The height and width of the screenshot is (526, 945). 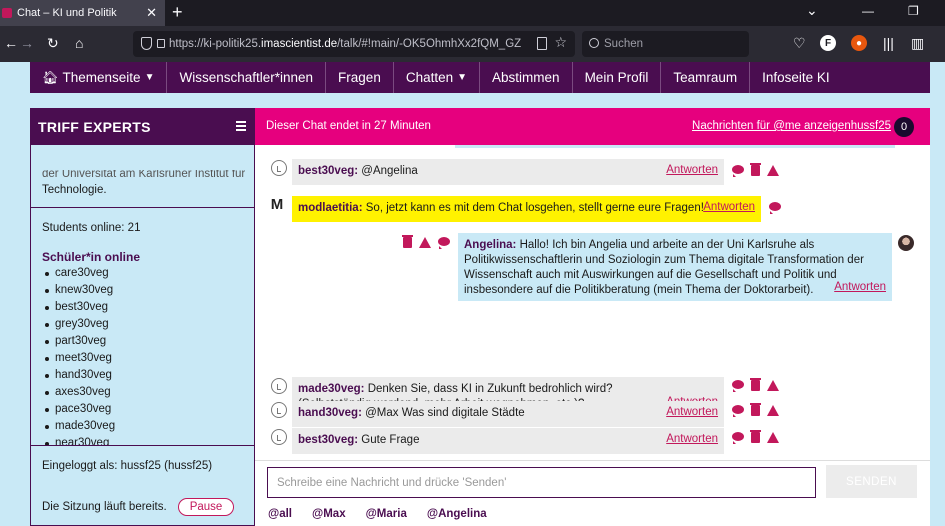 I want to click on nav-mein-profil: Mein Profil, so click(x=617, y=77).